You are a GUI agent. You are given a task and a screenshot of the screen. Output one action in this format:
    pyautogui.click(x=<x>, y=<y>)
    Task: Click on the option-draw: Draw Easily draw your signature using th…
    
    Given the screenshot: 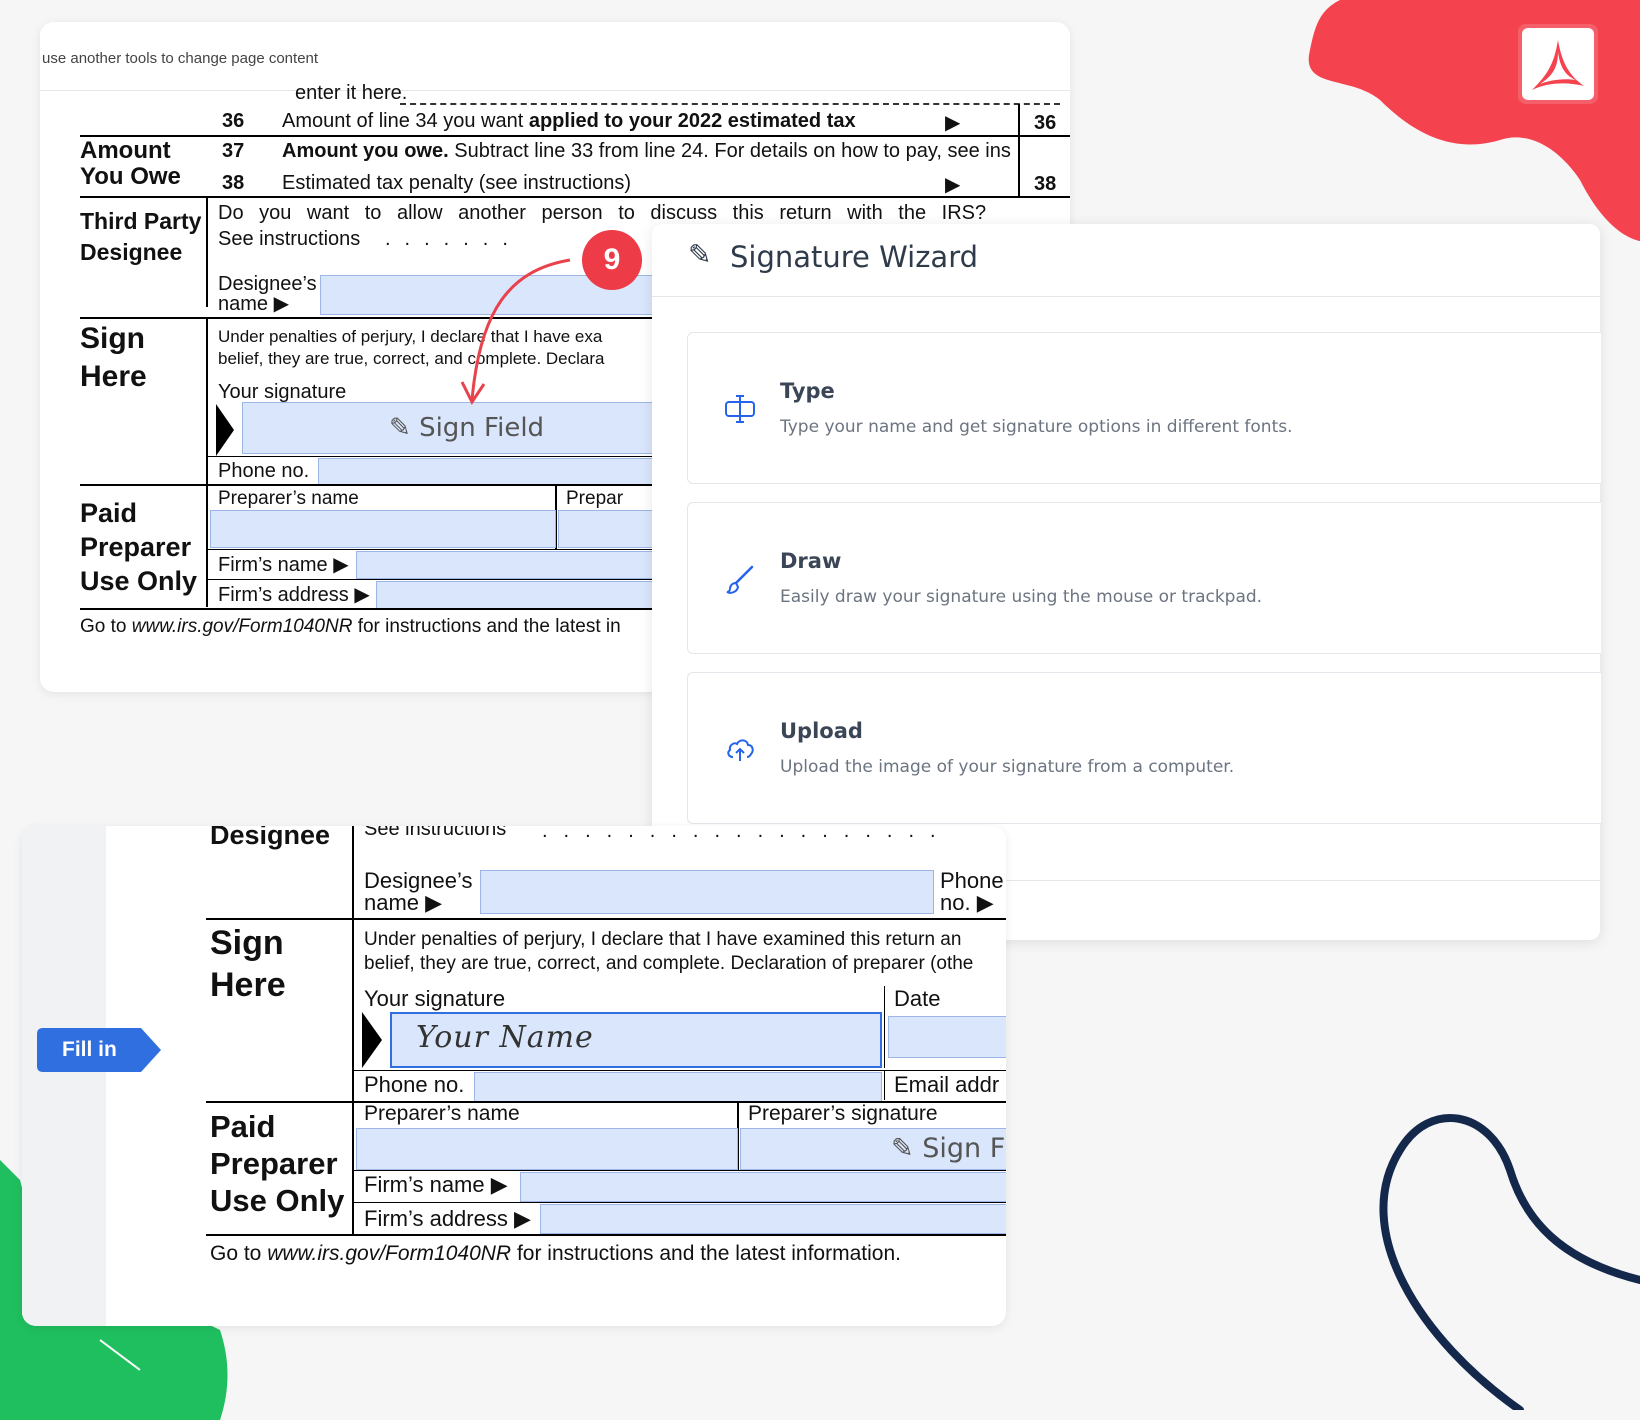 What is the action you would take?
    pyautogui.click(x=1144, y=578)
    